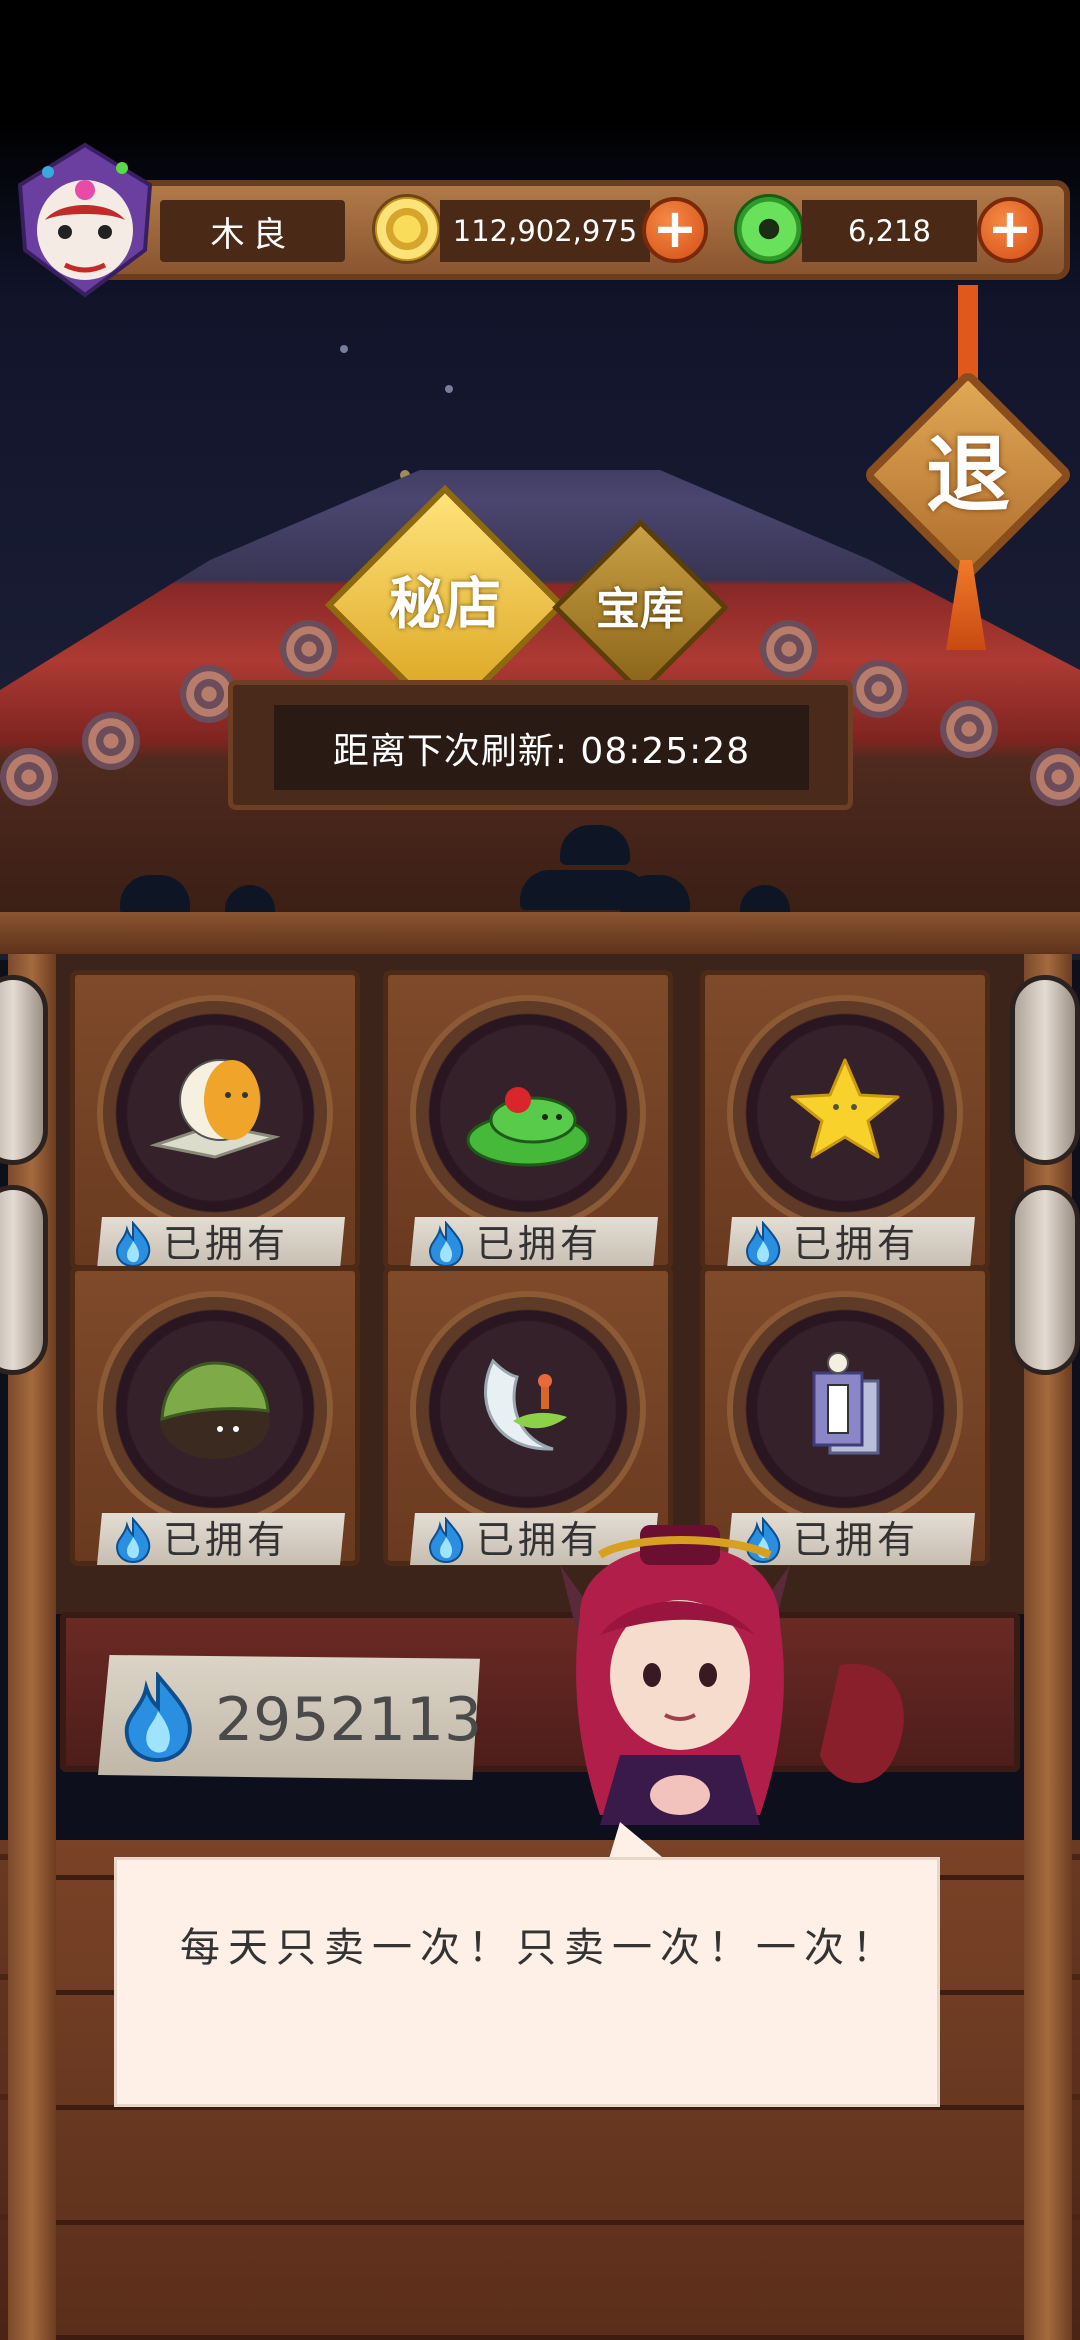 Image resolution: width=1080 pixels, height=2340 pixels. Describe the element at coordinates (215, 1109) in the screenshot. I see `mask-on-cushion-icon` at that location.